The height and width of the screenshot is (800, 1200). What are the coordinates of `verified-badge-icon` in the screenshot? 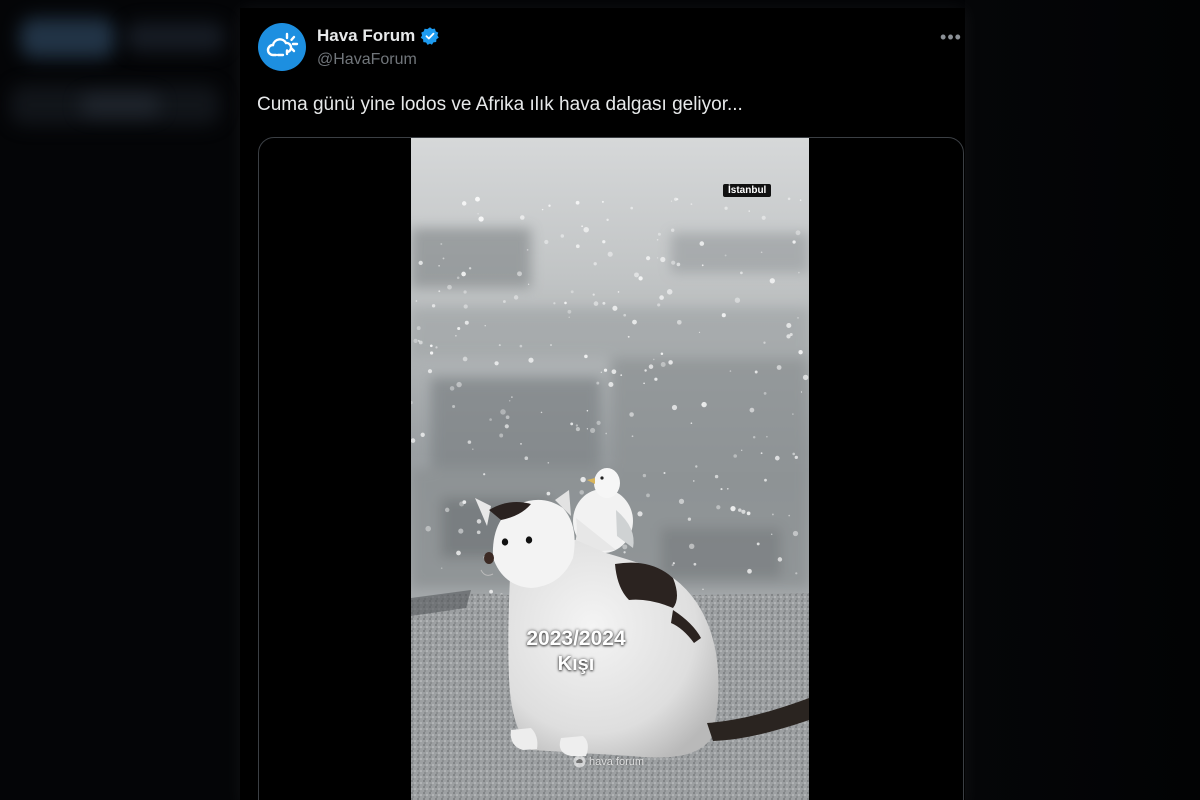 It's located at (430, 36).